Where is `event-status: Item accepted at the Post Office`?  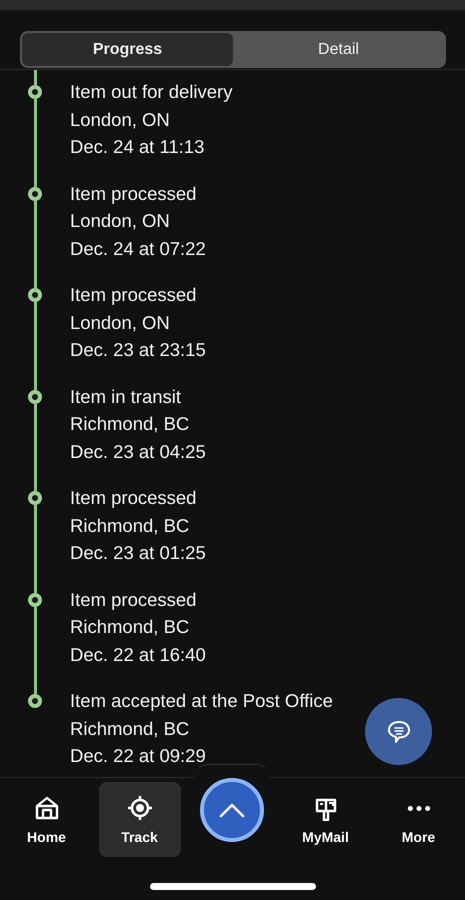
event-status: Item accepted at the Post Office is located at coordinates (201, 701).